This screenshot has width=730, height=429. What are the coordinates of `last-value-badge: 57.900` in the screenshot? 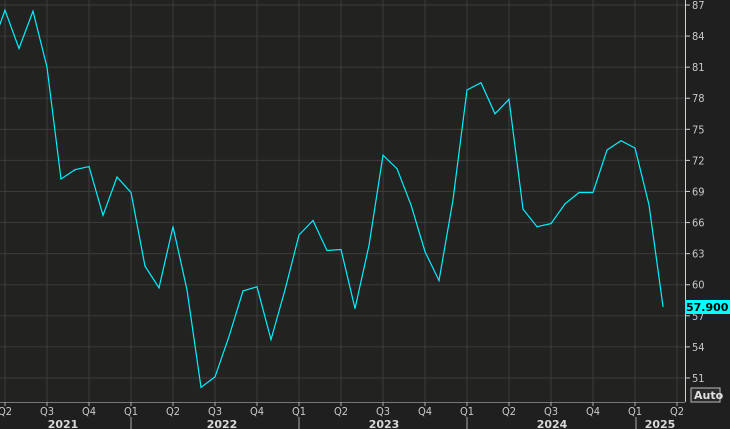 It's located at (707, 307).